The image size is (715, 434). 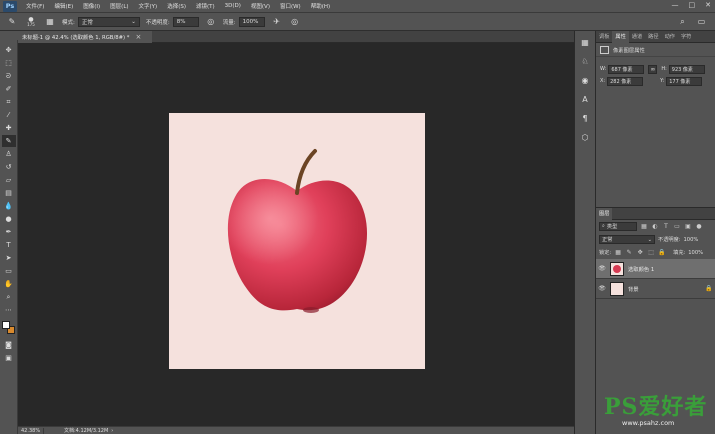 I want to click on lock-artboard-icon: ⬚, so click(x=651, y=253).